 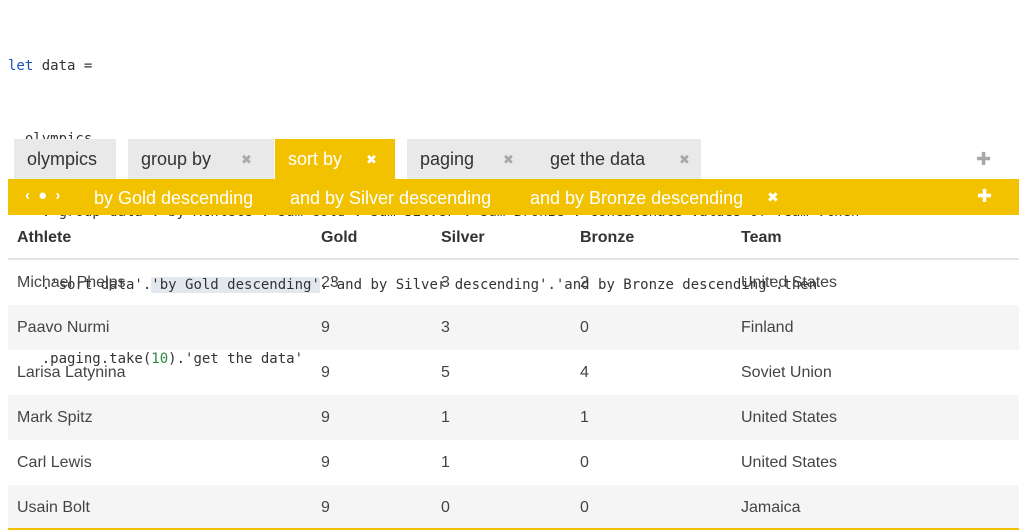 I want to click on column-header-gold: Gold, so click(x=339, y=238).